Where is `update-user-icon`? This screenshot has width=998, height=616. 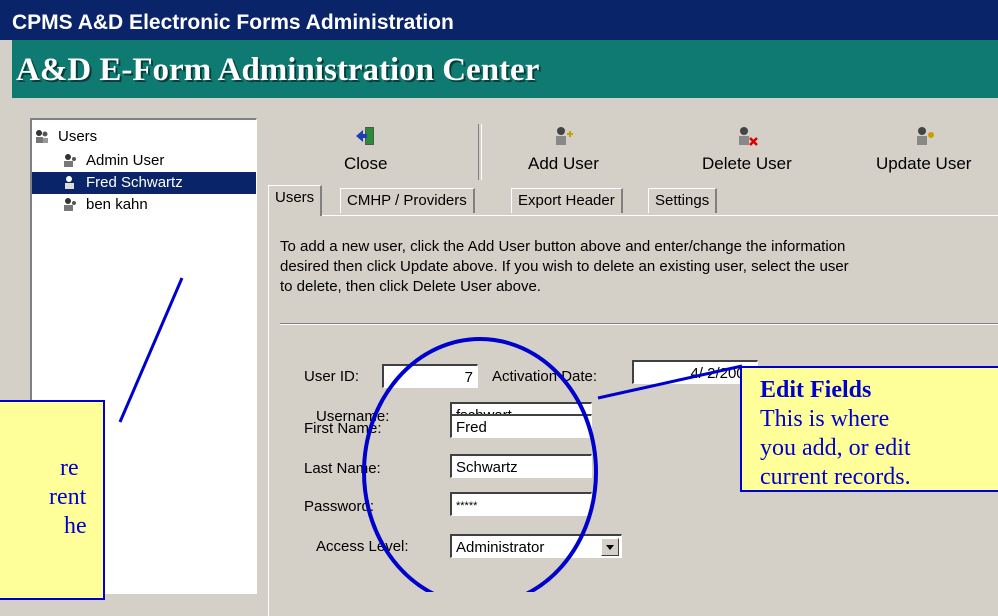 update-user-icon is located at coordinates (925, 136).